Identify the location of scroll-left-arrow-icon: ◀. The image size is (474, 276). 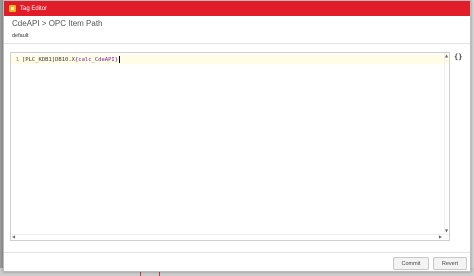
(13, 237).